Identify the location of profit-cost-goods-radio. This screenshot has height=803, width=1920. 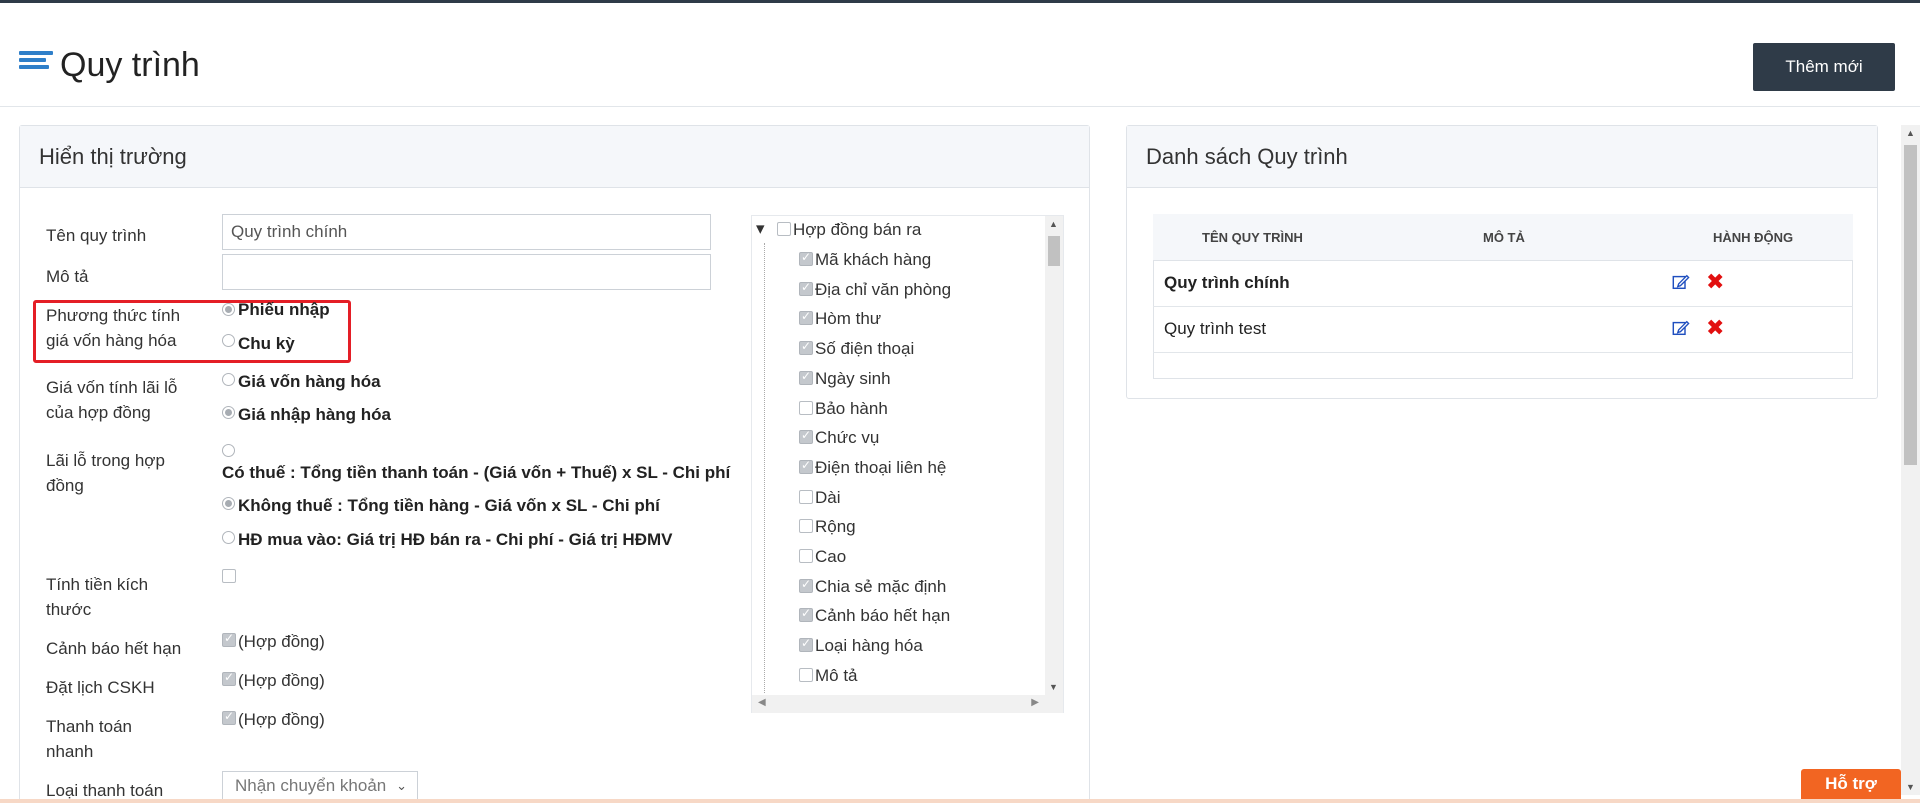
(228, 379).